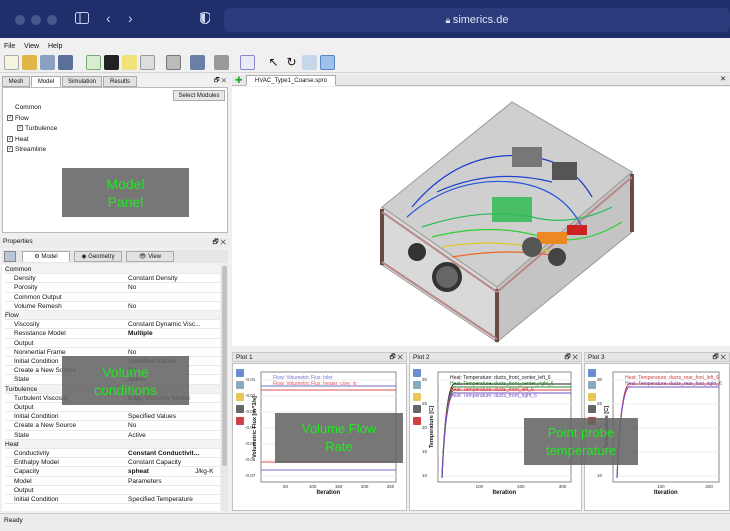  Describe the element at coordinates (47, 62) in the screenshot. I see `save-as-icon` at that location.